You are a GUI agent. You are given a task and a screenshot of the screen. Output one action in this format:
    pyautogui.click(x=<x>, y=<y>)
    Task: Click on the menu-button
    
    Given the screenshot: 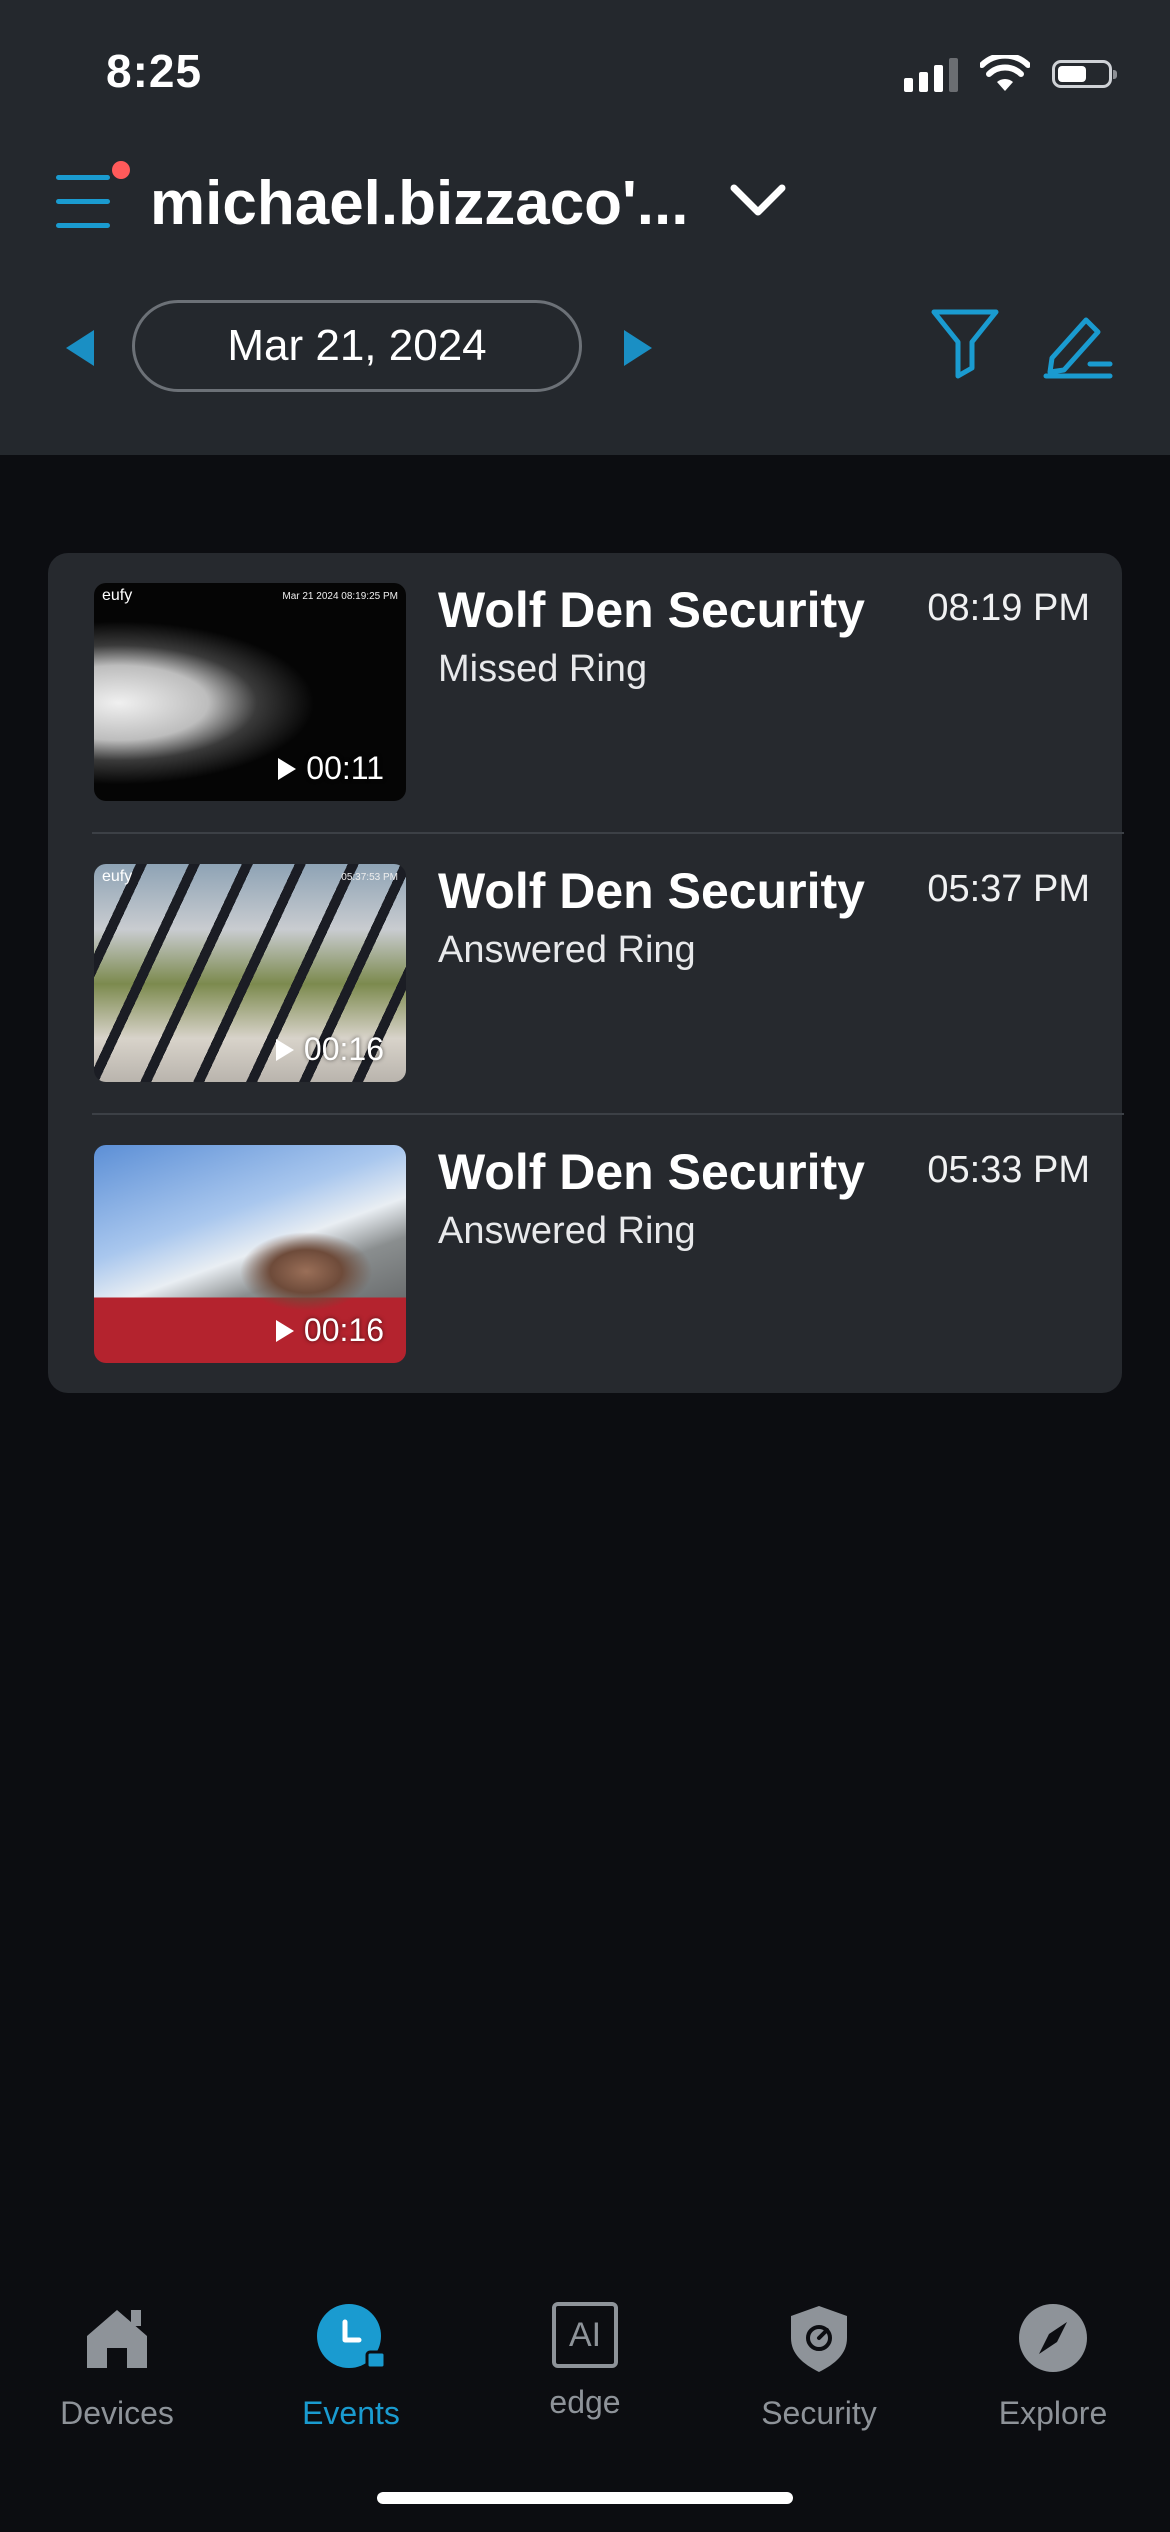 What is the action you would take?
    pyautogui.click(x=93, y=198)
    